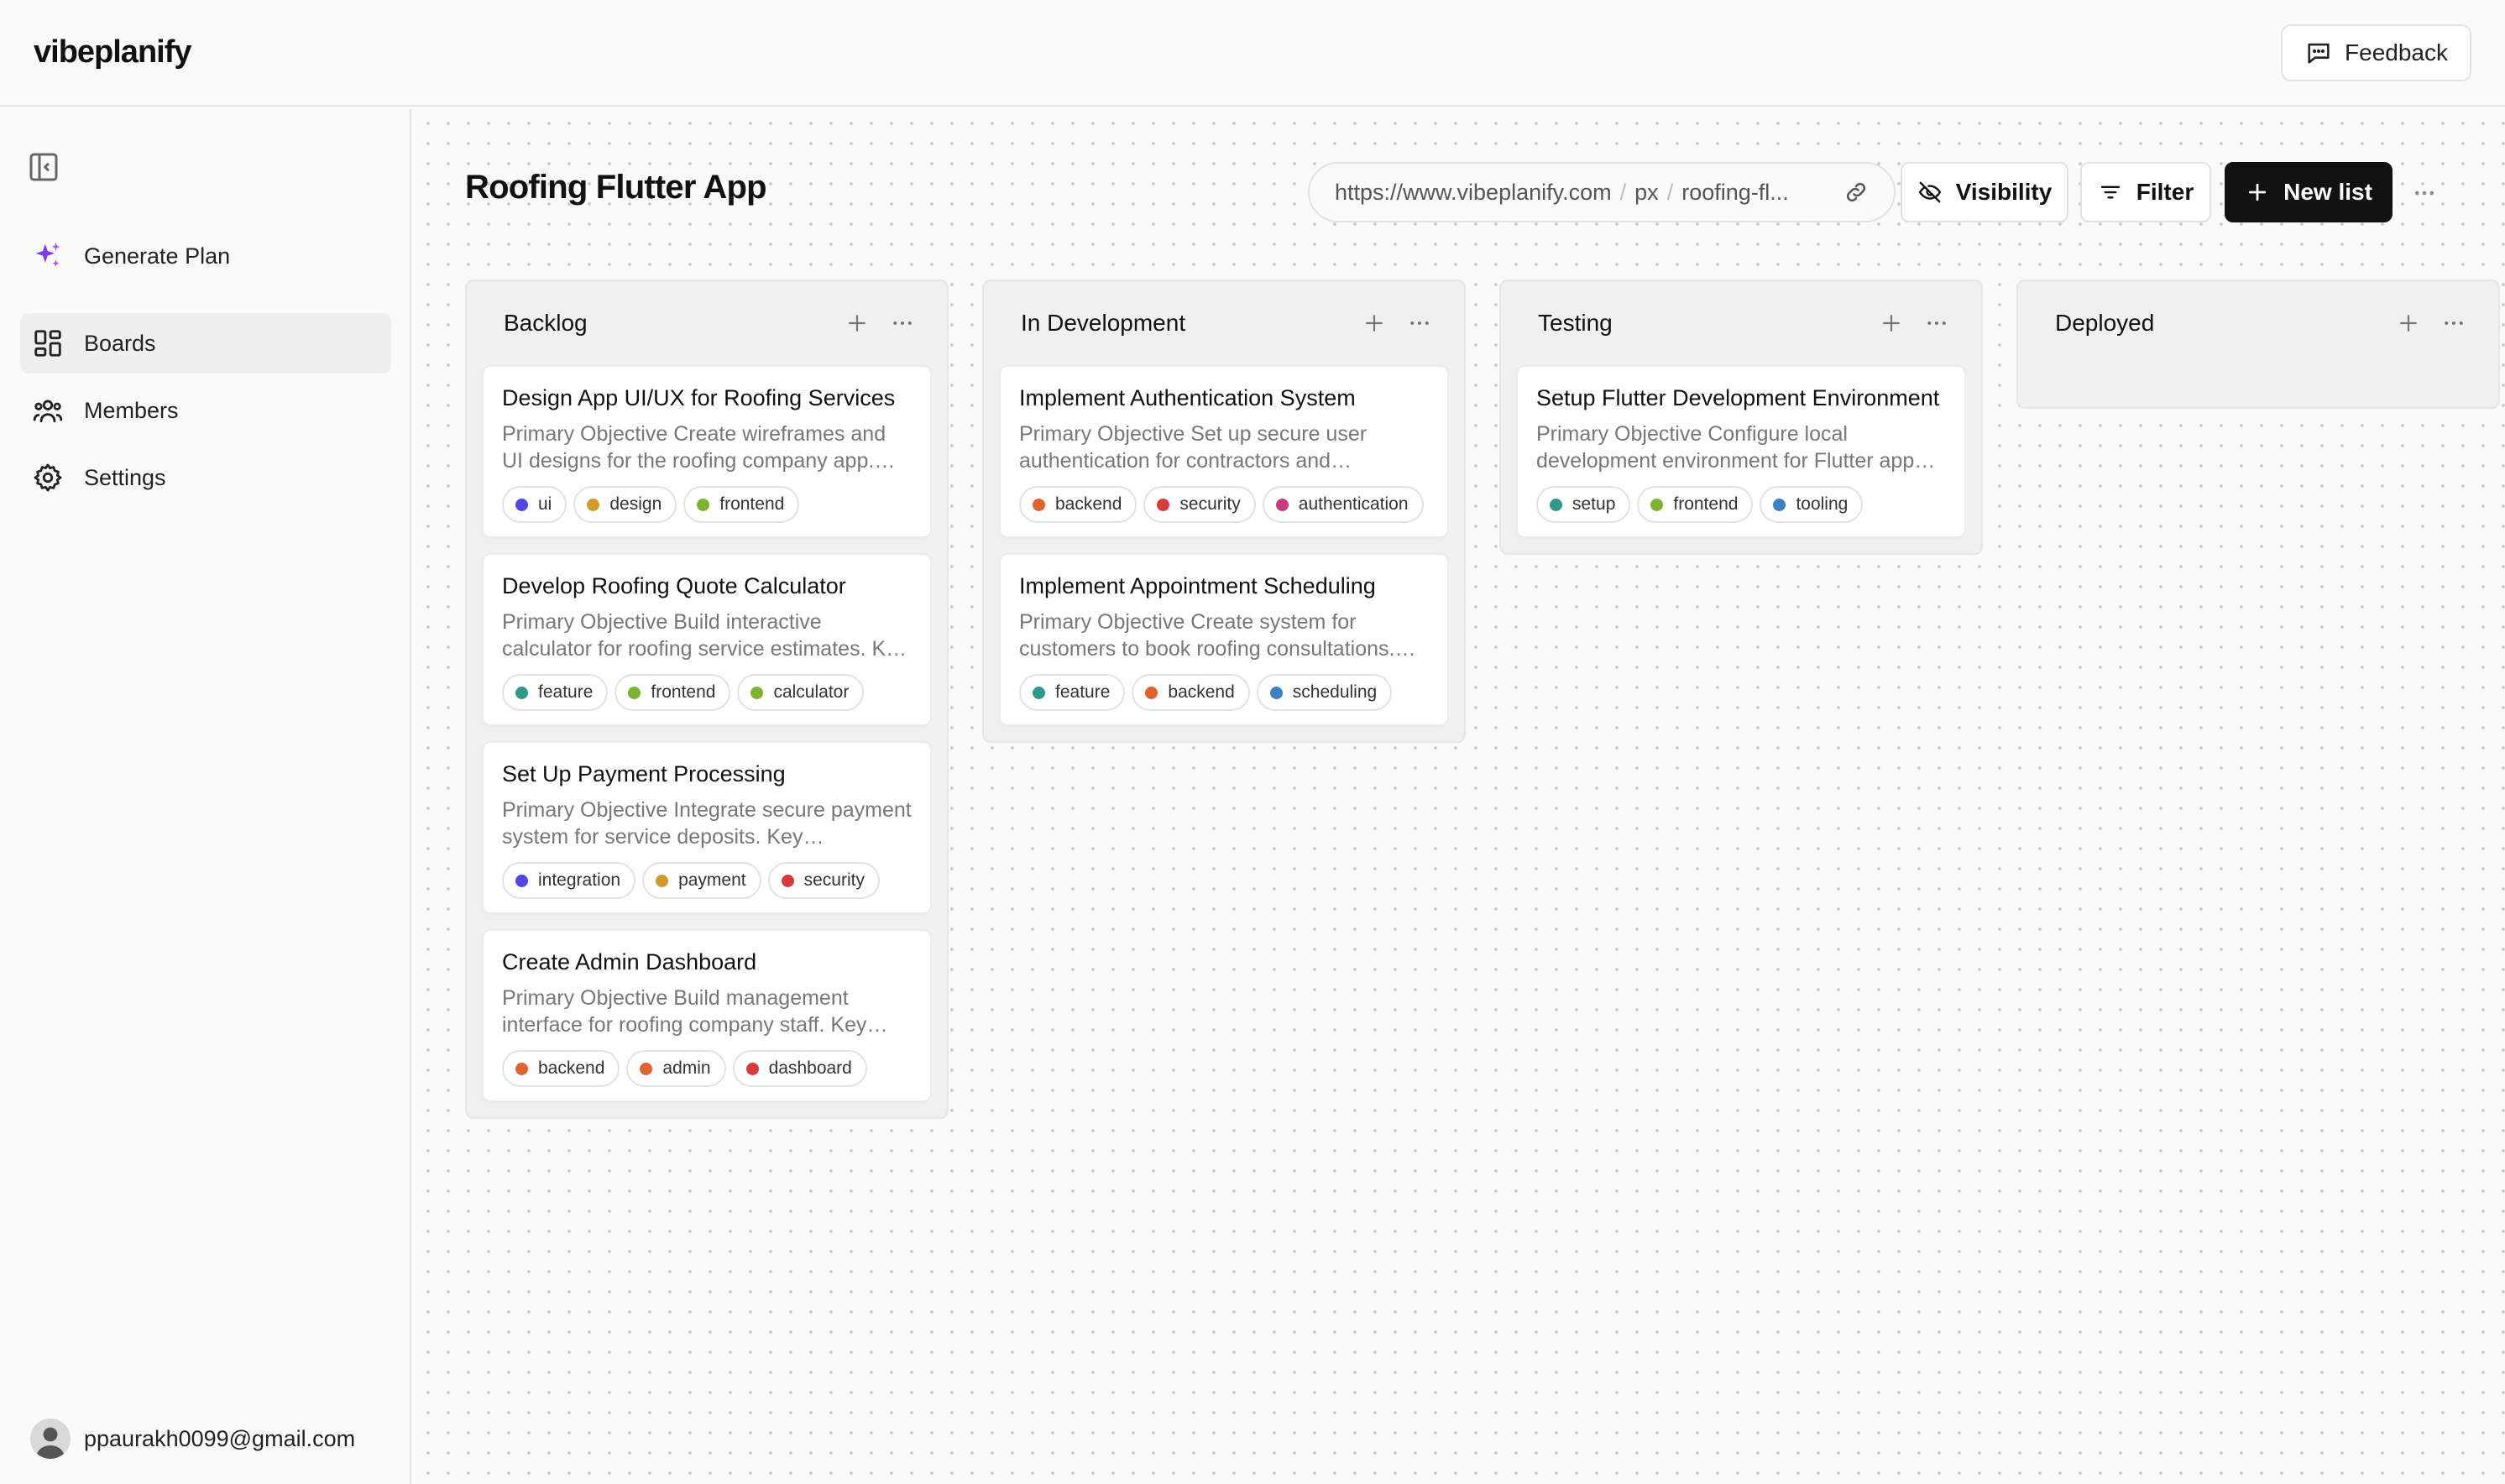 This screenshot has height=1484, width=2505. Describe the element at coordinates (534, 504) in the screenshot. I see `tag-badge: ui` at that location.